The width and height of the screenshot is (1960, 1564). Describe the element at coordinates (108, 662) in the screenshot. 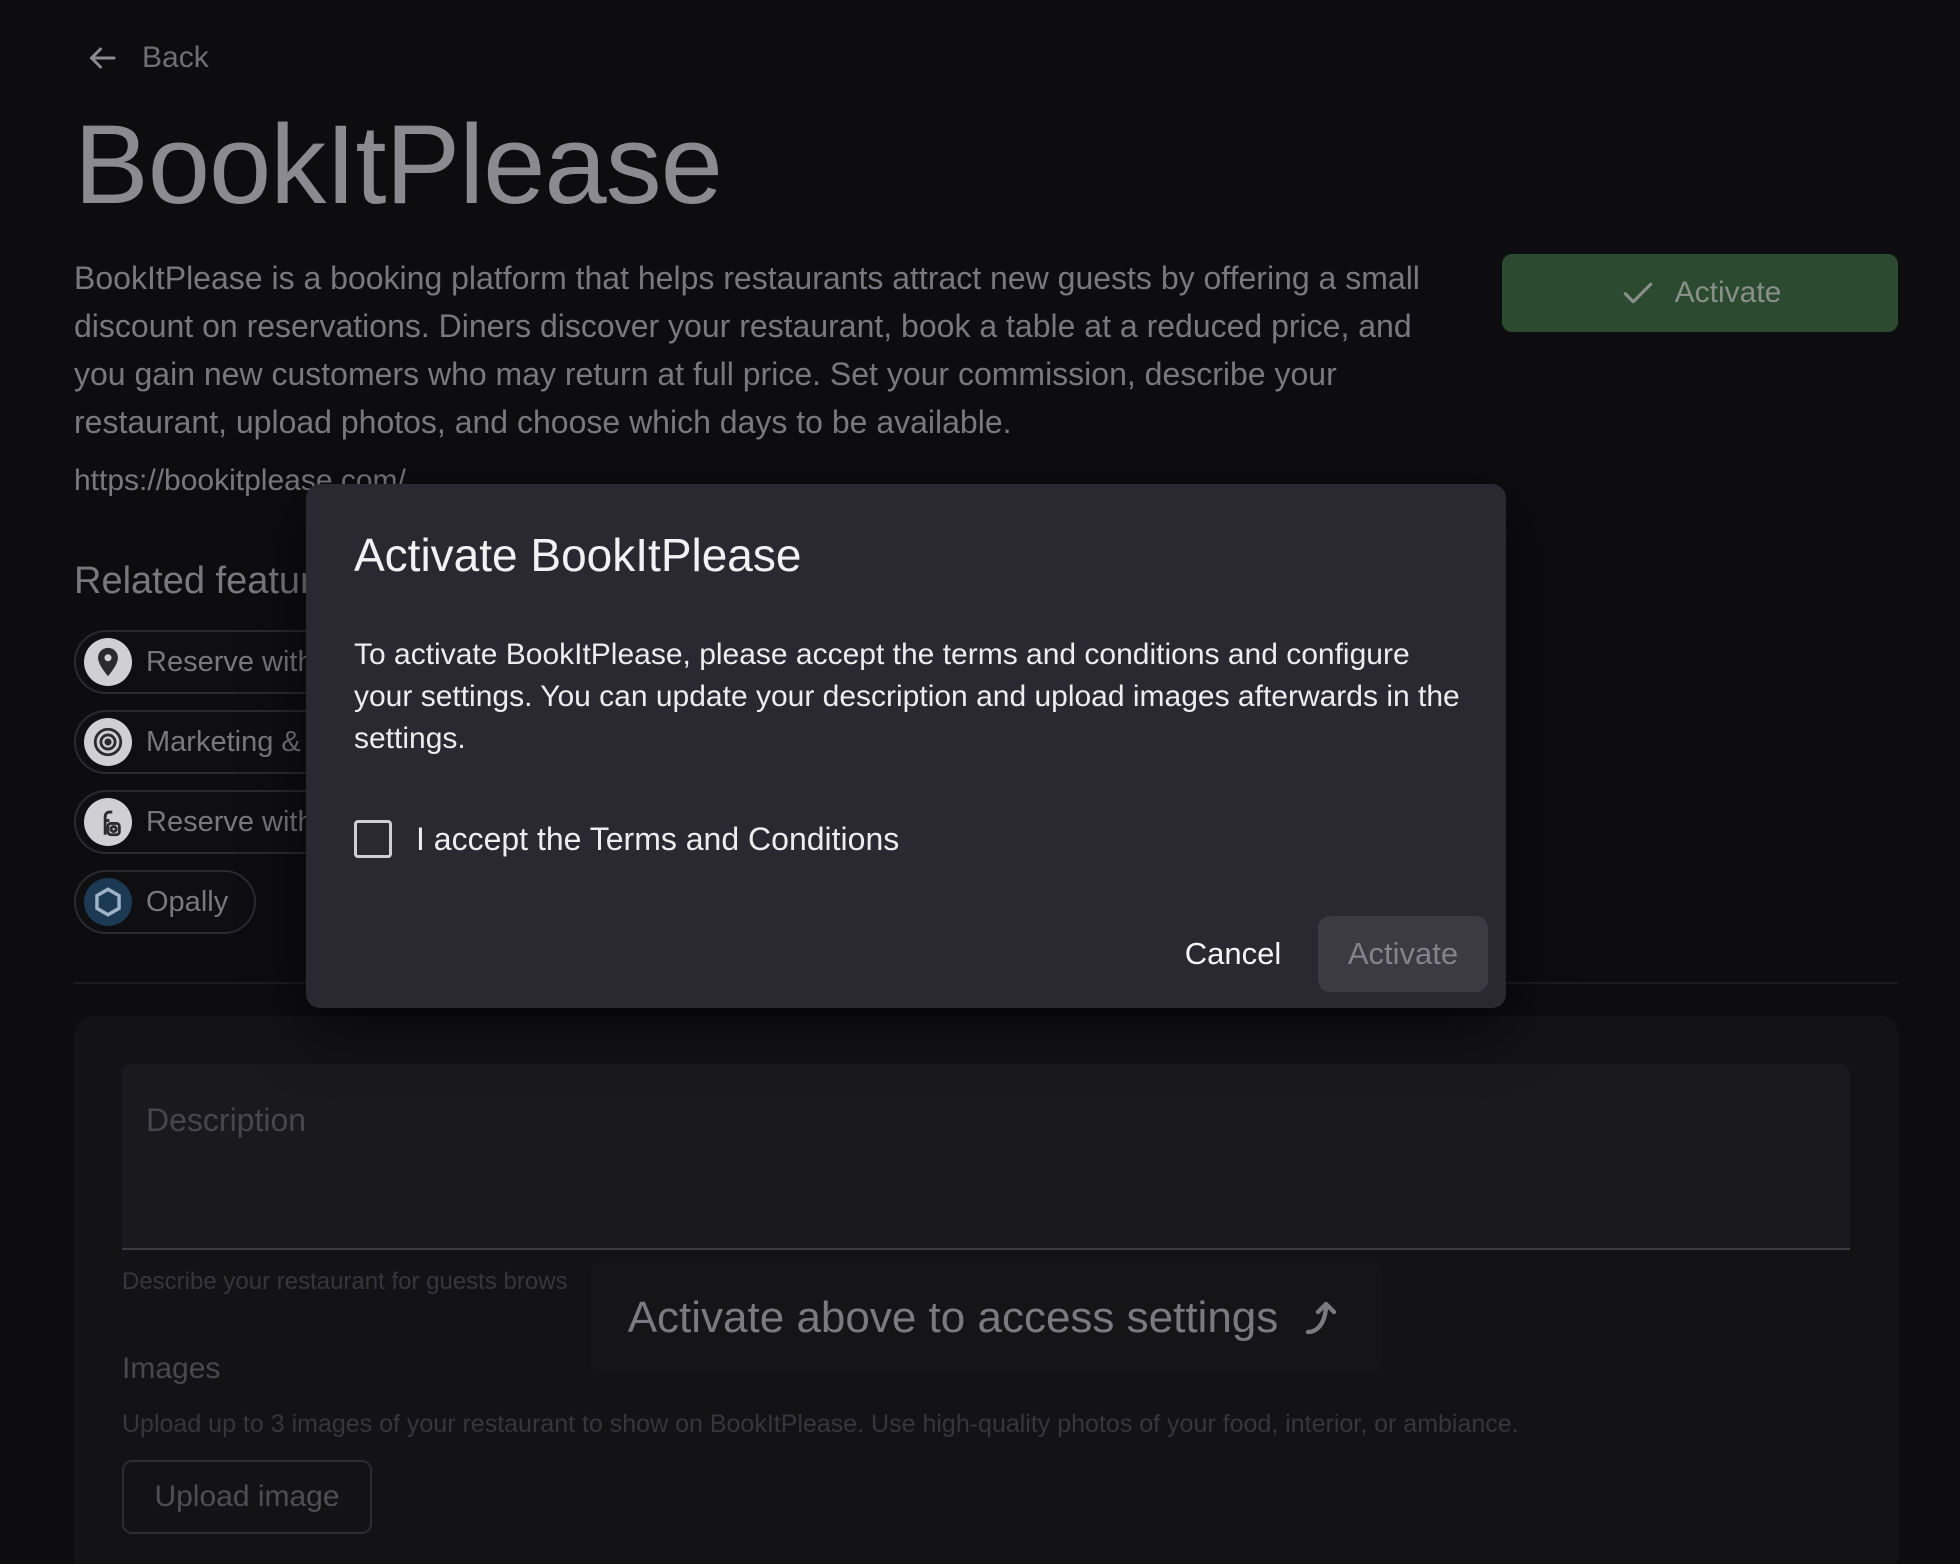

I see `map-pin-icon` at that location.